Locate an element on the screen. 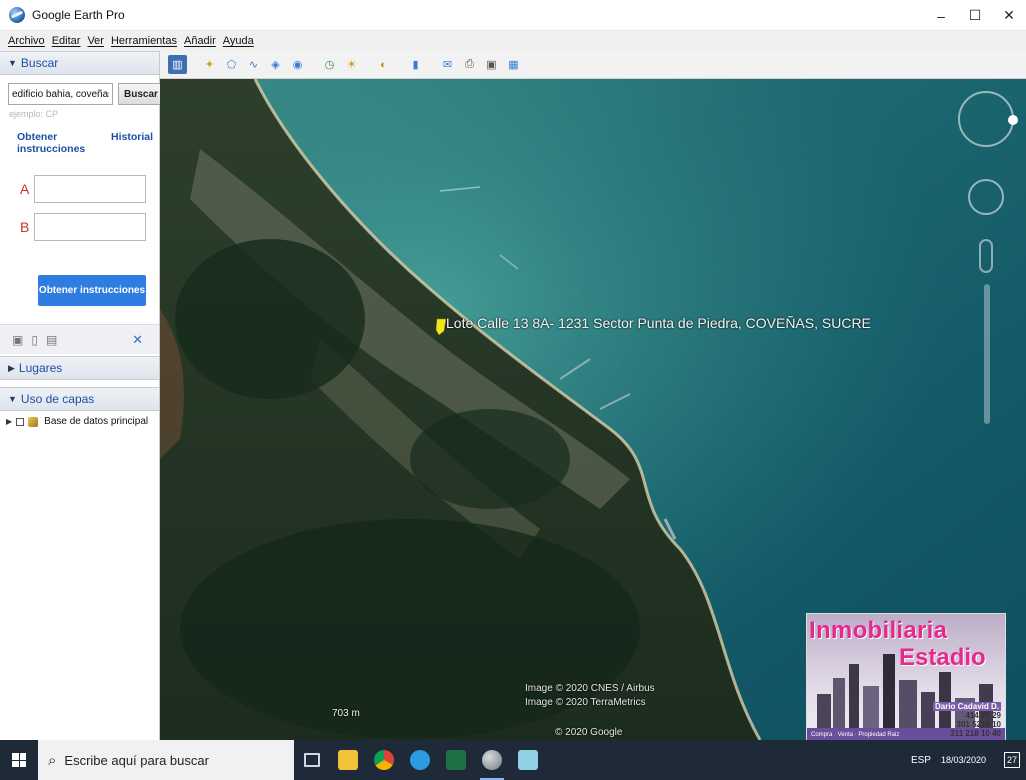 The height and width of the screenshot is (780, 1026). maximize-button: ☐ is located at coordinates (975, 15).